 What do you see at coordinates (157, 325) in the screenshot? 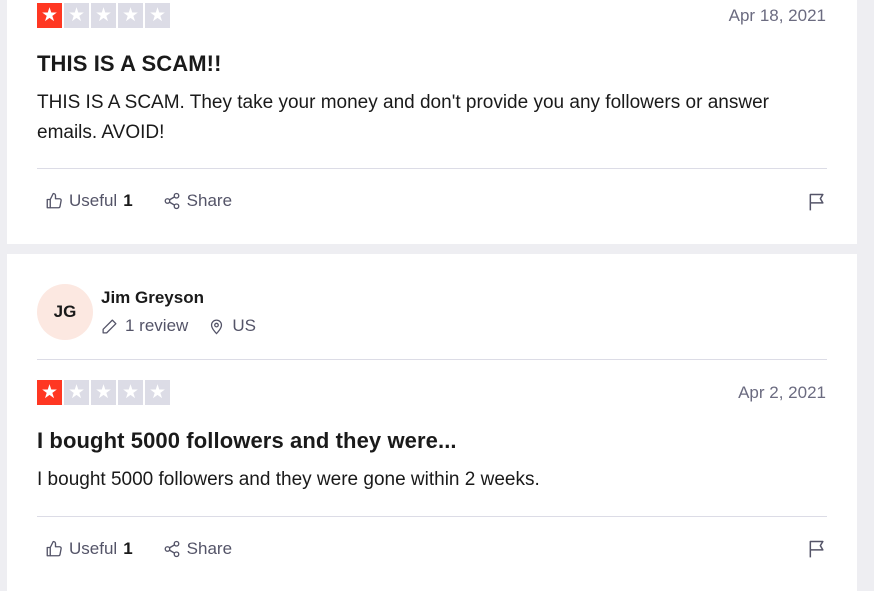
I see `review-count-label: 1 review` at bounding box center [157, 325].